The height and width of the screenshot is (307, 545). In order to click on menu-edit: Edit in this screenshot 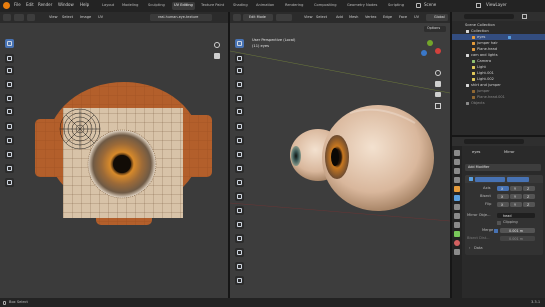, I will do `click(30, 5)`.